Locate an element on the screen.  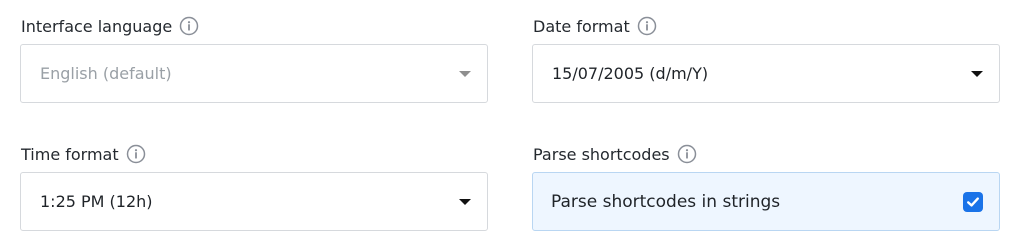
parse-shortcodes-field: Parse shortcodes is located at coordinates (615, 154).